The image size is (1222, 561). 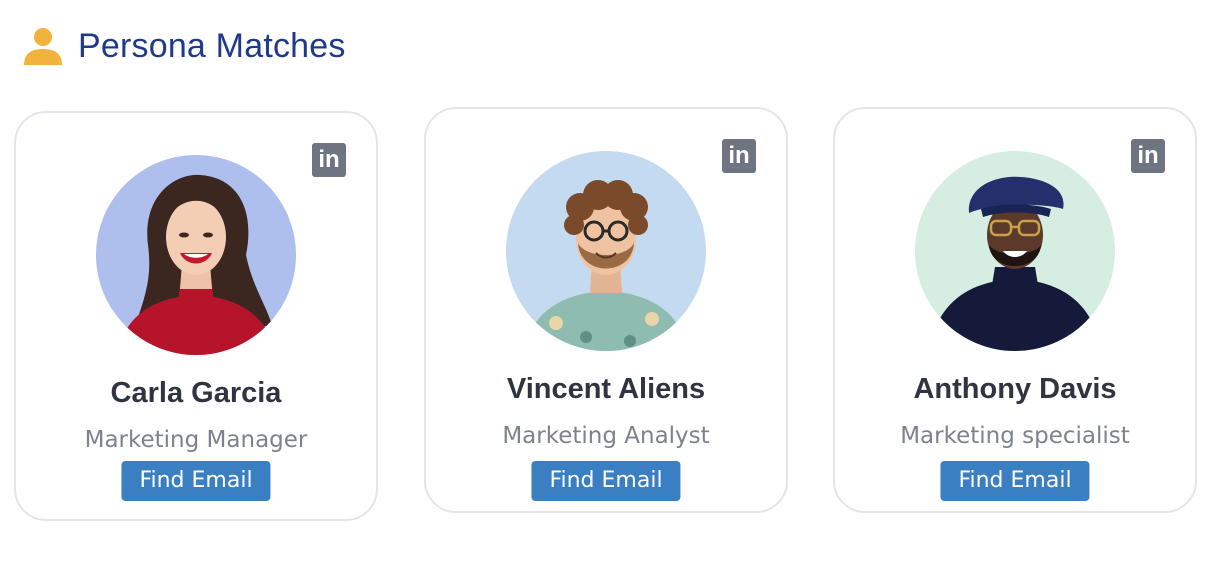 What do you see at coordinates (196, 393) in the screenshot?
I see `persona-name: Carla Garcia` at bounding box center [196, 393].